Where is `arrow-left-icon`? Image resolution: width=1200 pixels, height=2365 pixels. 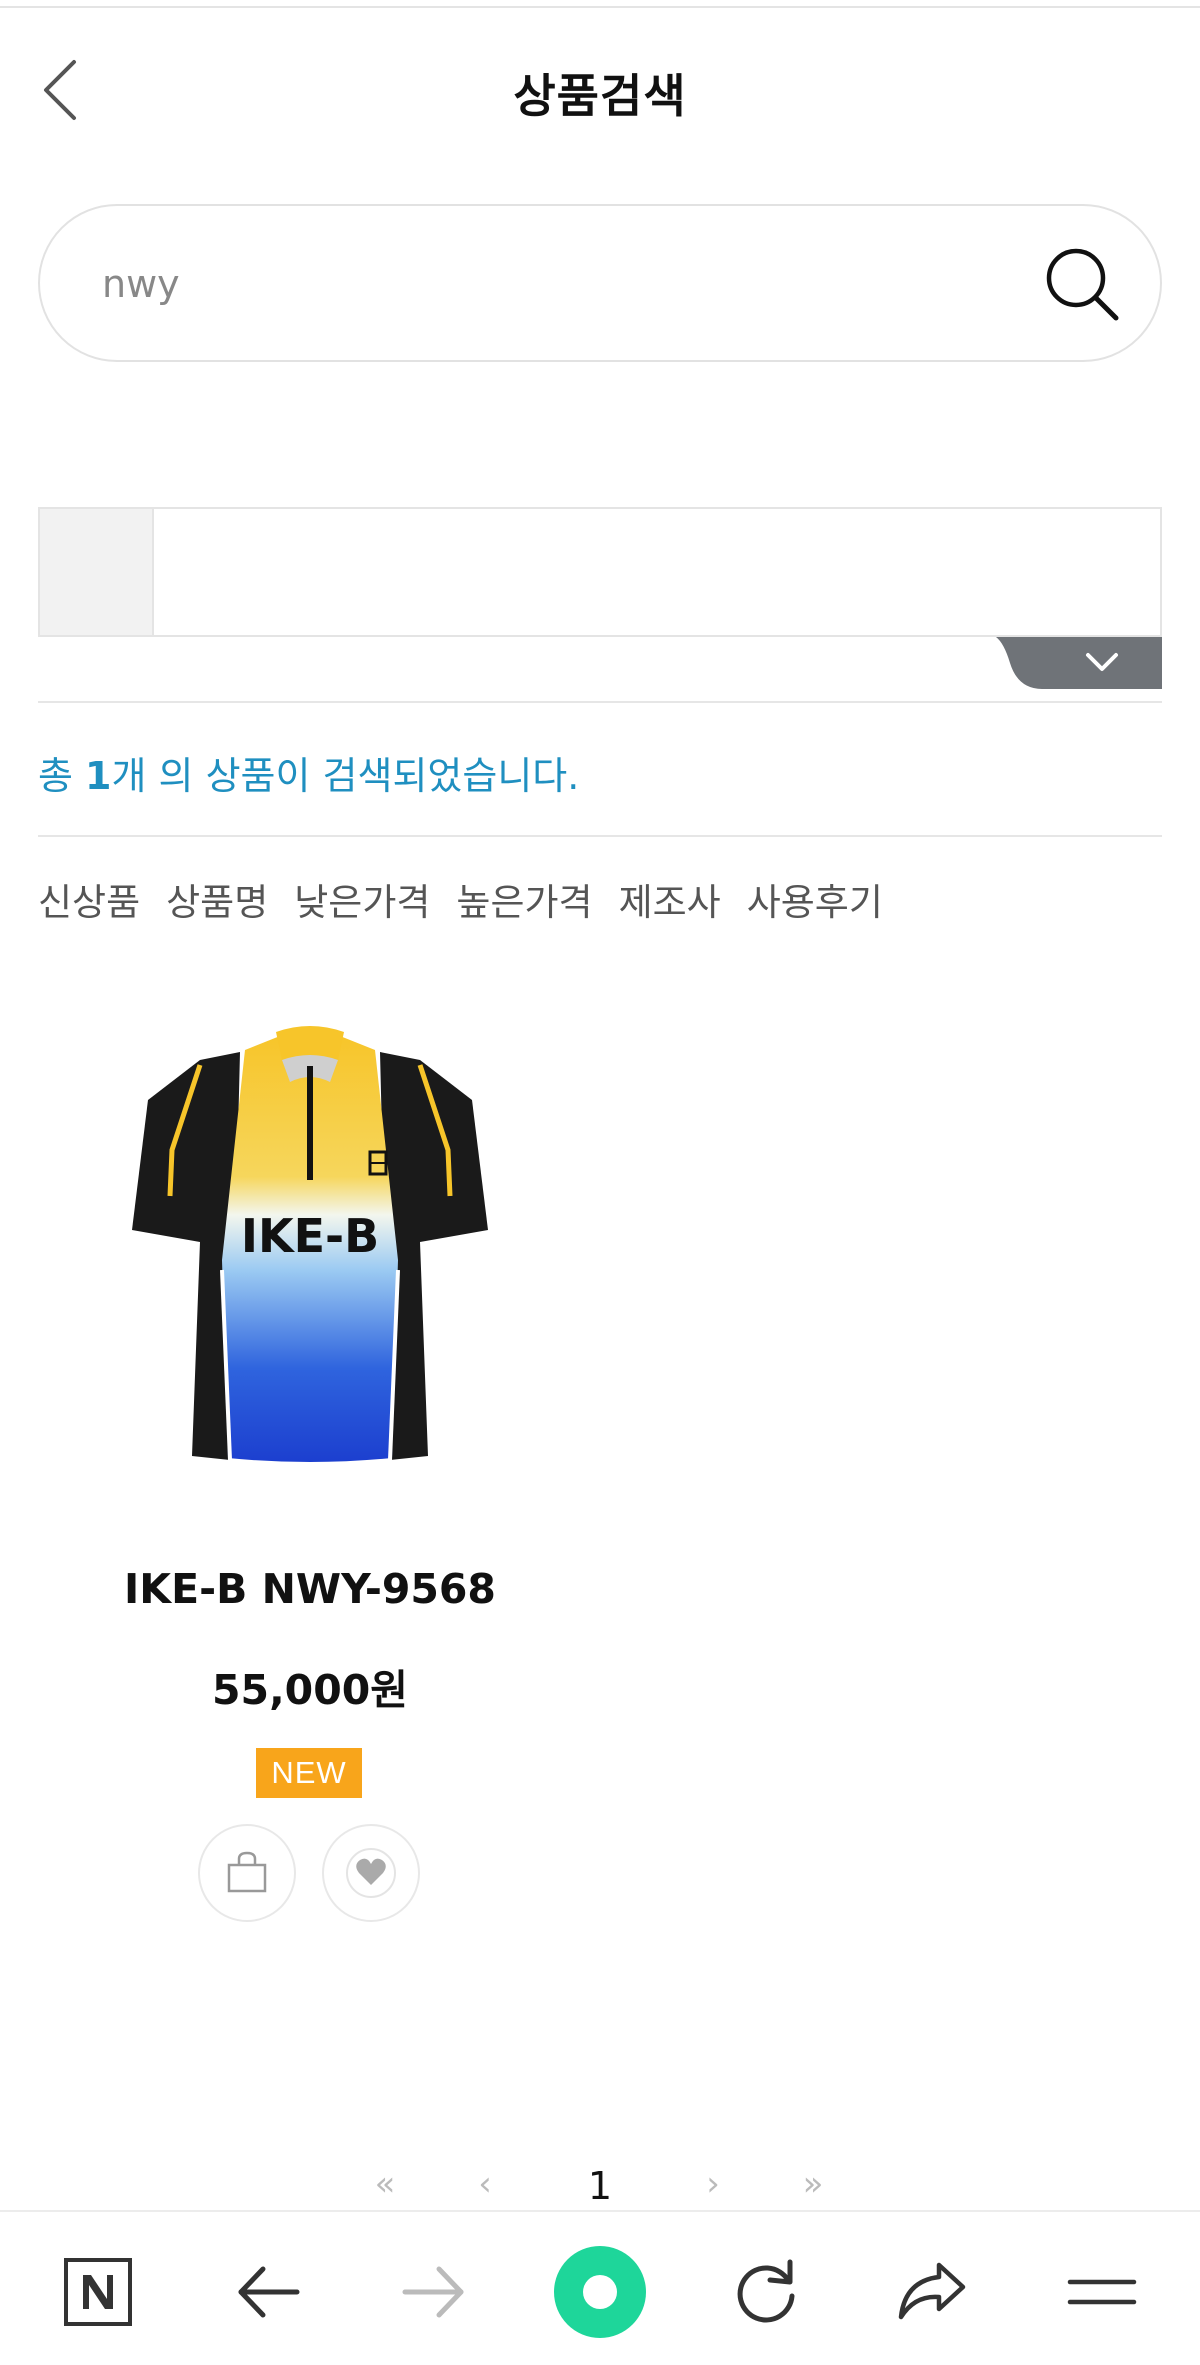 arrow-left-icon is located at coordinates (269, 2292).